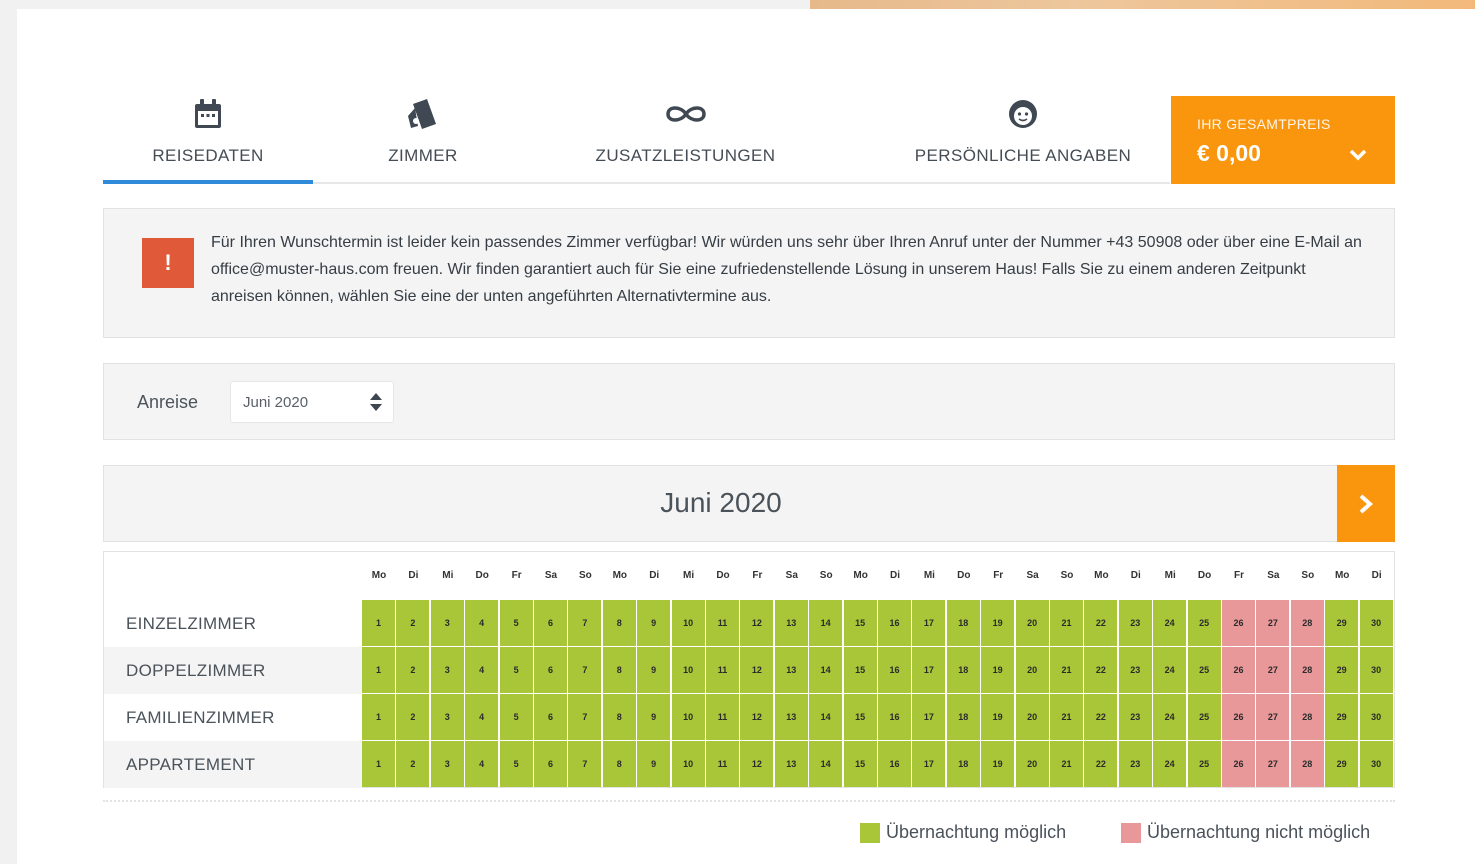  Describe the element at coordinates (208, 135) in the screenshot. I see `step-reisedaten: REISEDATEN` at that location.